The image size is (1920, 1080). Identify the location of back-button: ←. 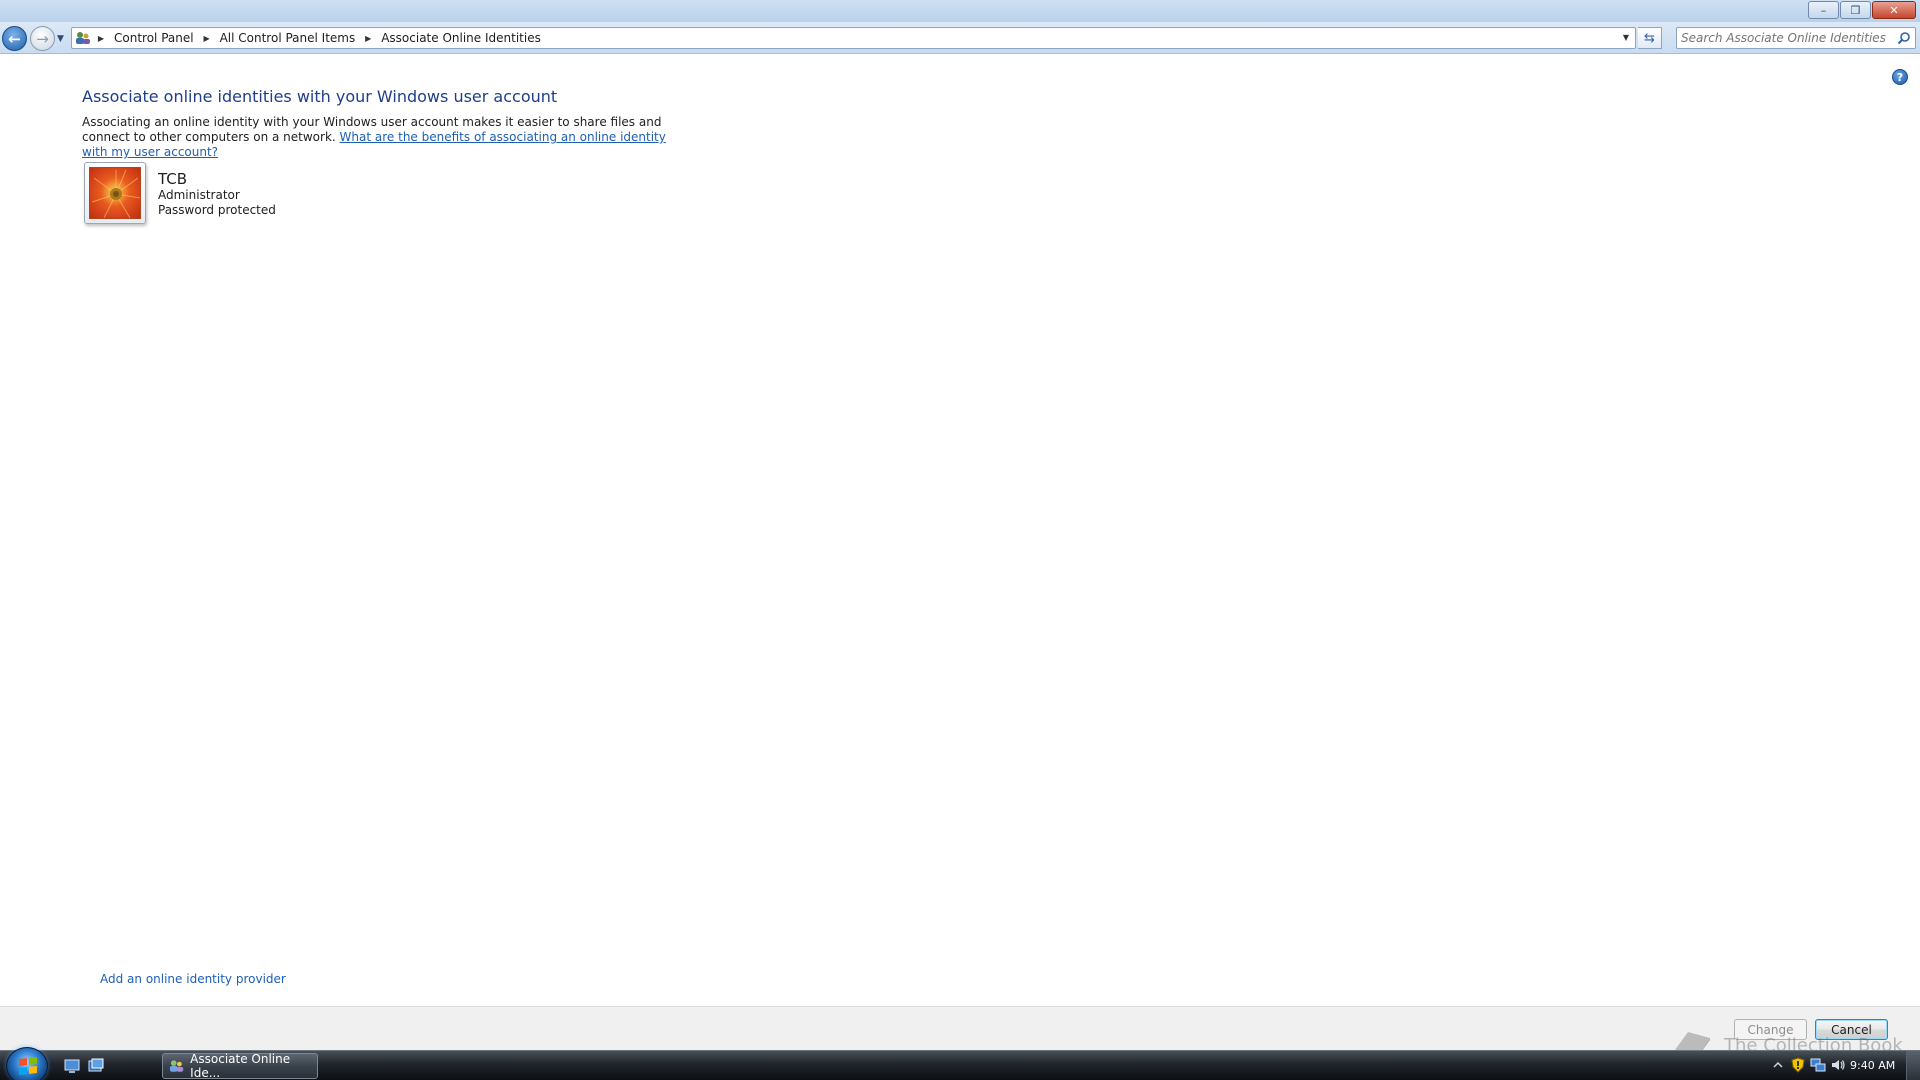
(14, 38).